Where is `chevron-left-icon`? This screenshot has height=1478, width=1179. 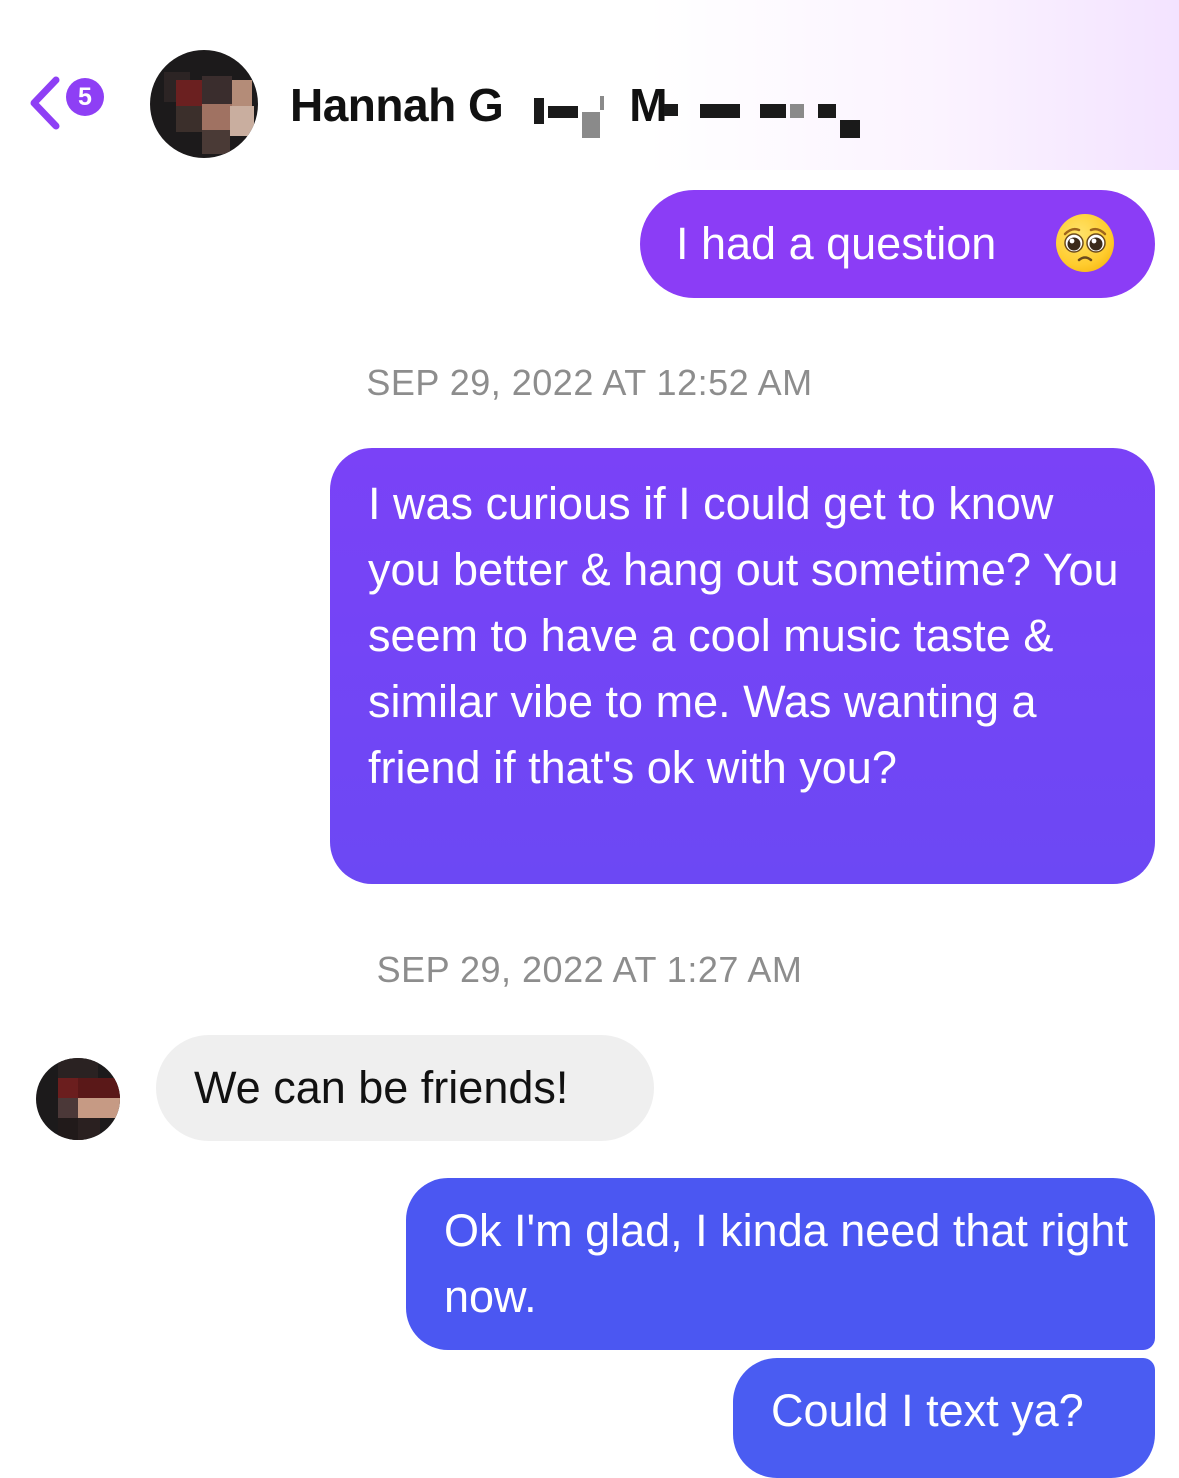 chevron-left-icon is located at coordinates (45, 103).